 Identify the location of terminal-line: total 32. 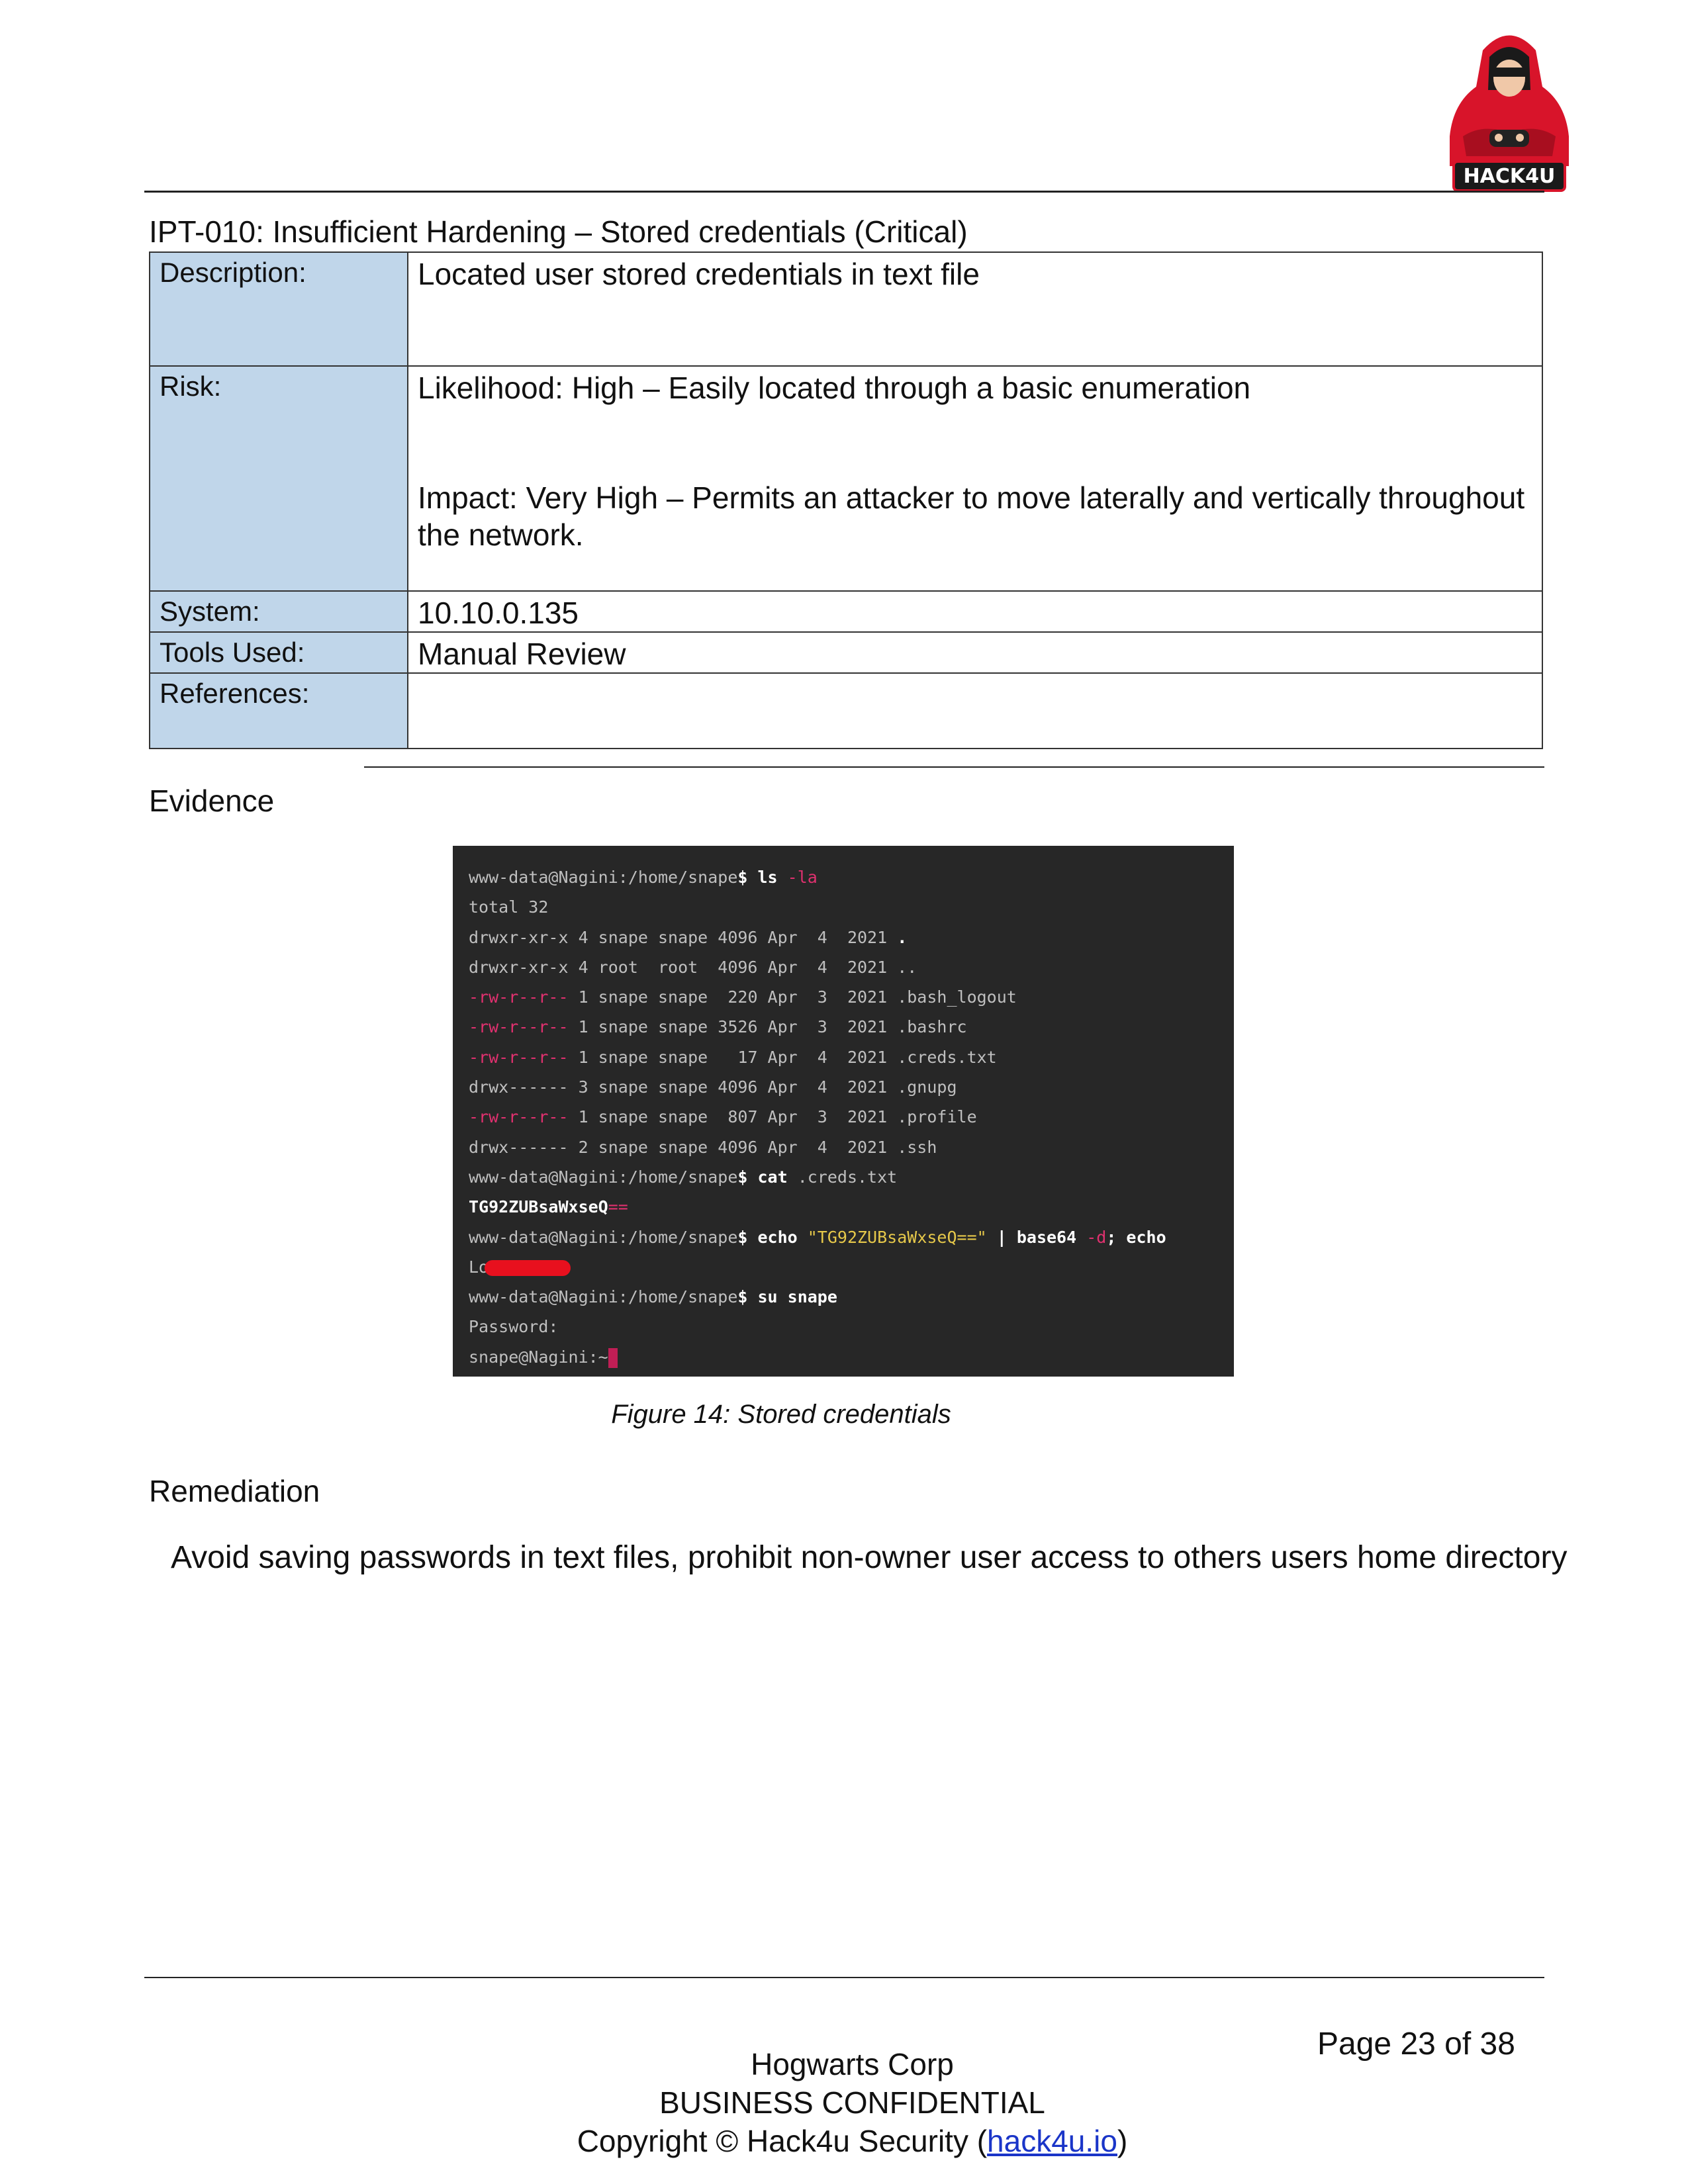
(851, 907).